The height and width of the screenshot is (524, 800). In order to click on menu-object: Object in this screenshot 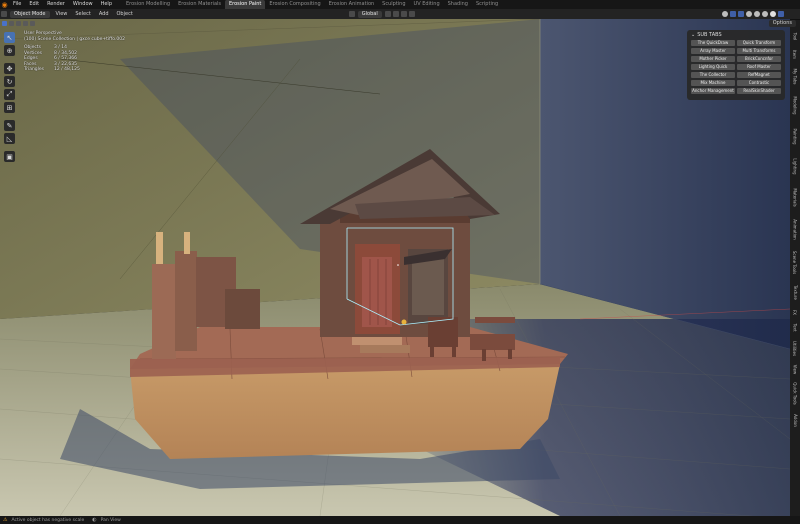, I will do `click(125, 14)`.